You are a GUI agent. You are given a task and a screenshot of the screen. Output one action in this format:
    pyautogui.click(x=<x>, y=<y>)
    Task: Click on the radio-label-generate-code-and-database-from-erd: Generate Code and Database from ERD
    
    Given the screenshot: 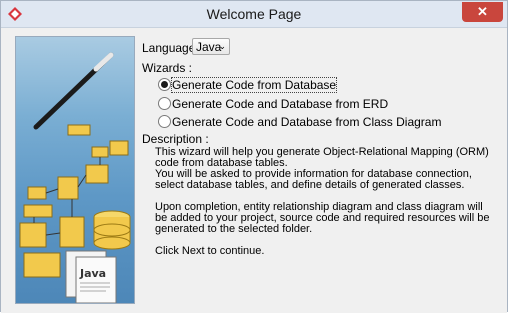 What is the action you would take?
    pyautogui.click(x=280, y=104)
    